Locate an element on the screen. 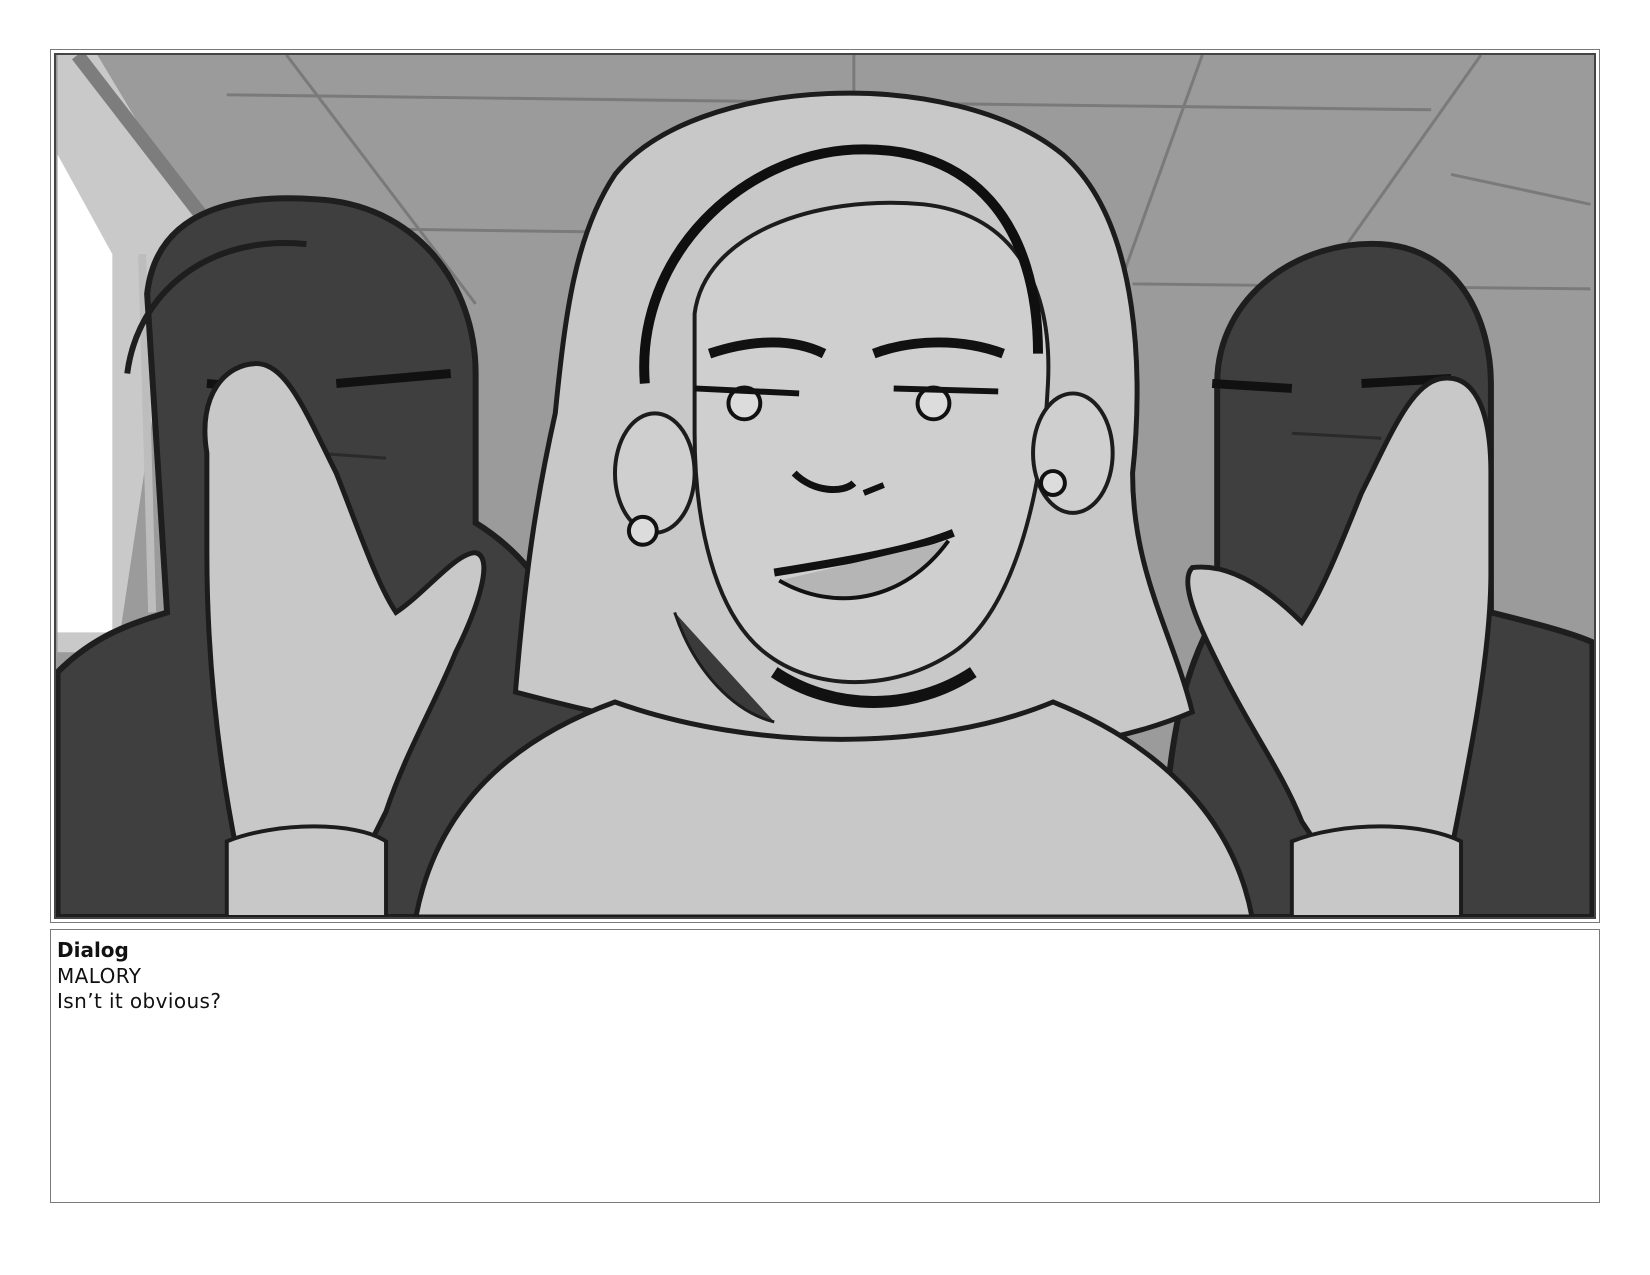 The image size is (1650, 1275). dialog-character-name: MALORY is located at coordinates (99, 976).